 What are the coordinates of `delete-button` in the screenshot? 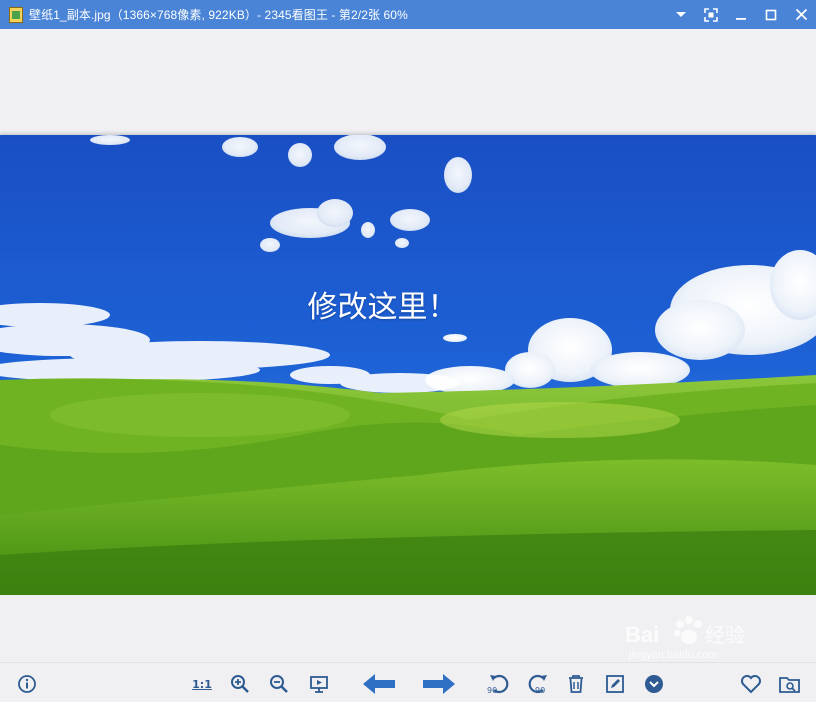 It's located at (576, 684).